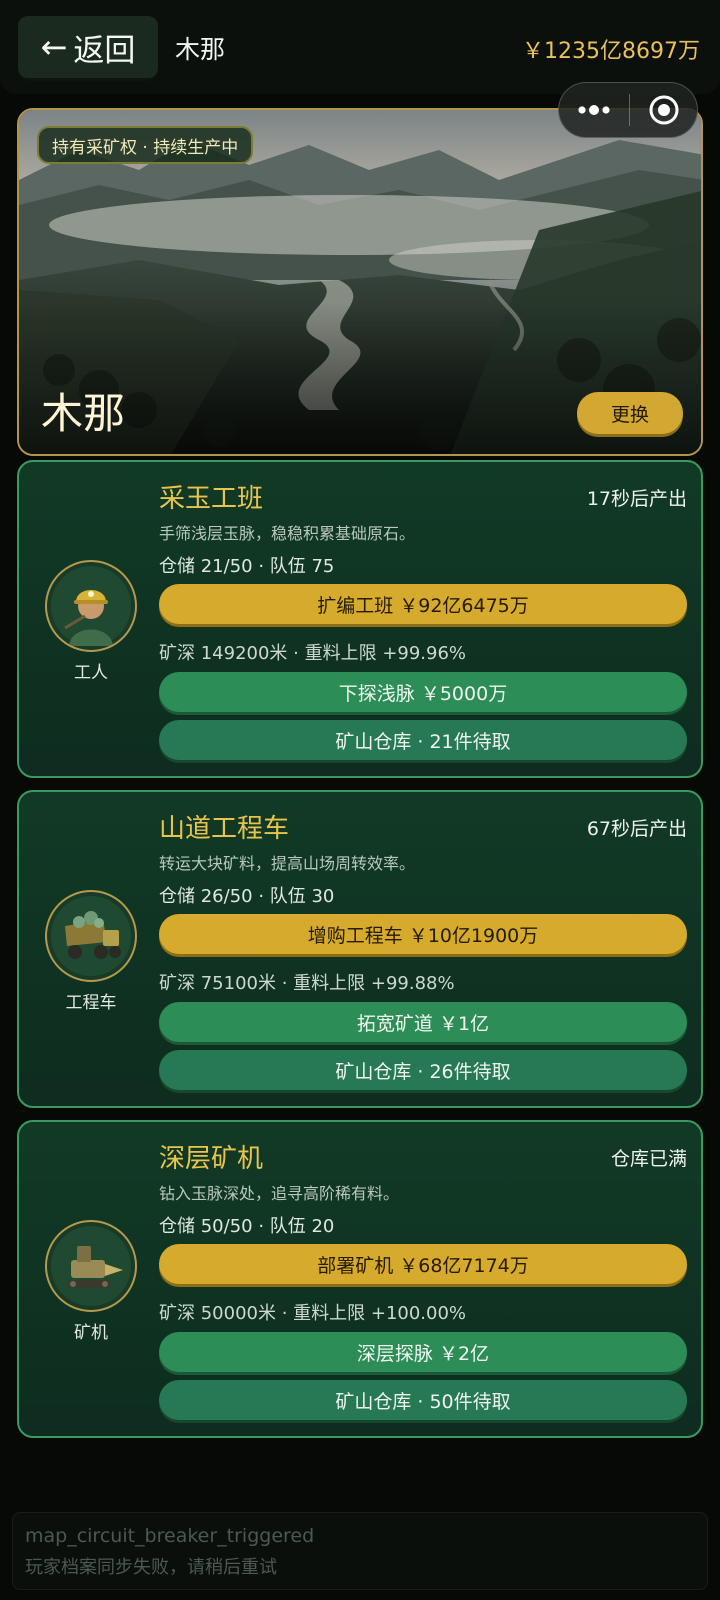 This screenshot has height=1600, width=720. I want to click on capsule-menu, so click(628, 110).